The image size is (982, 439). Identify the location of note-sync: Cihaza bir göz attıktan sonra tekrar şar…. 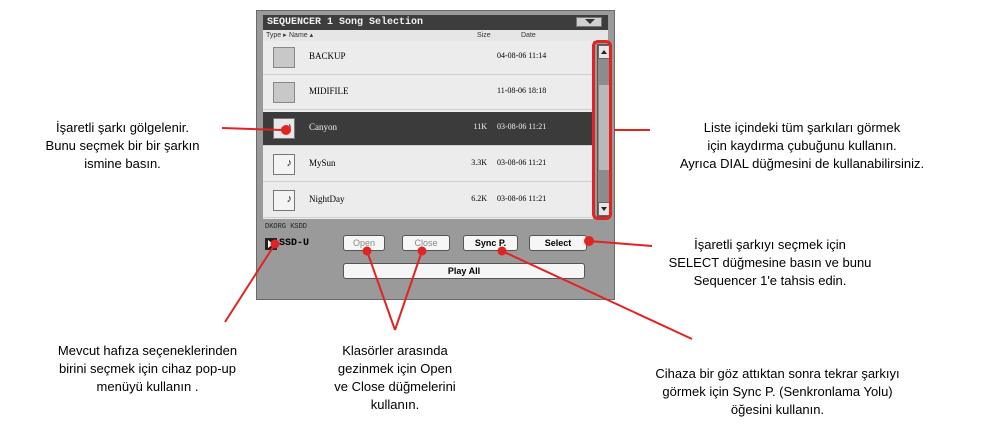
(777, 391).